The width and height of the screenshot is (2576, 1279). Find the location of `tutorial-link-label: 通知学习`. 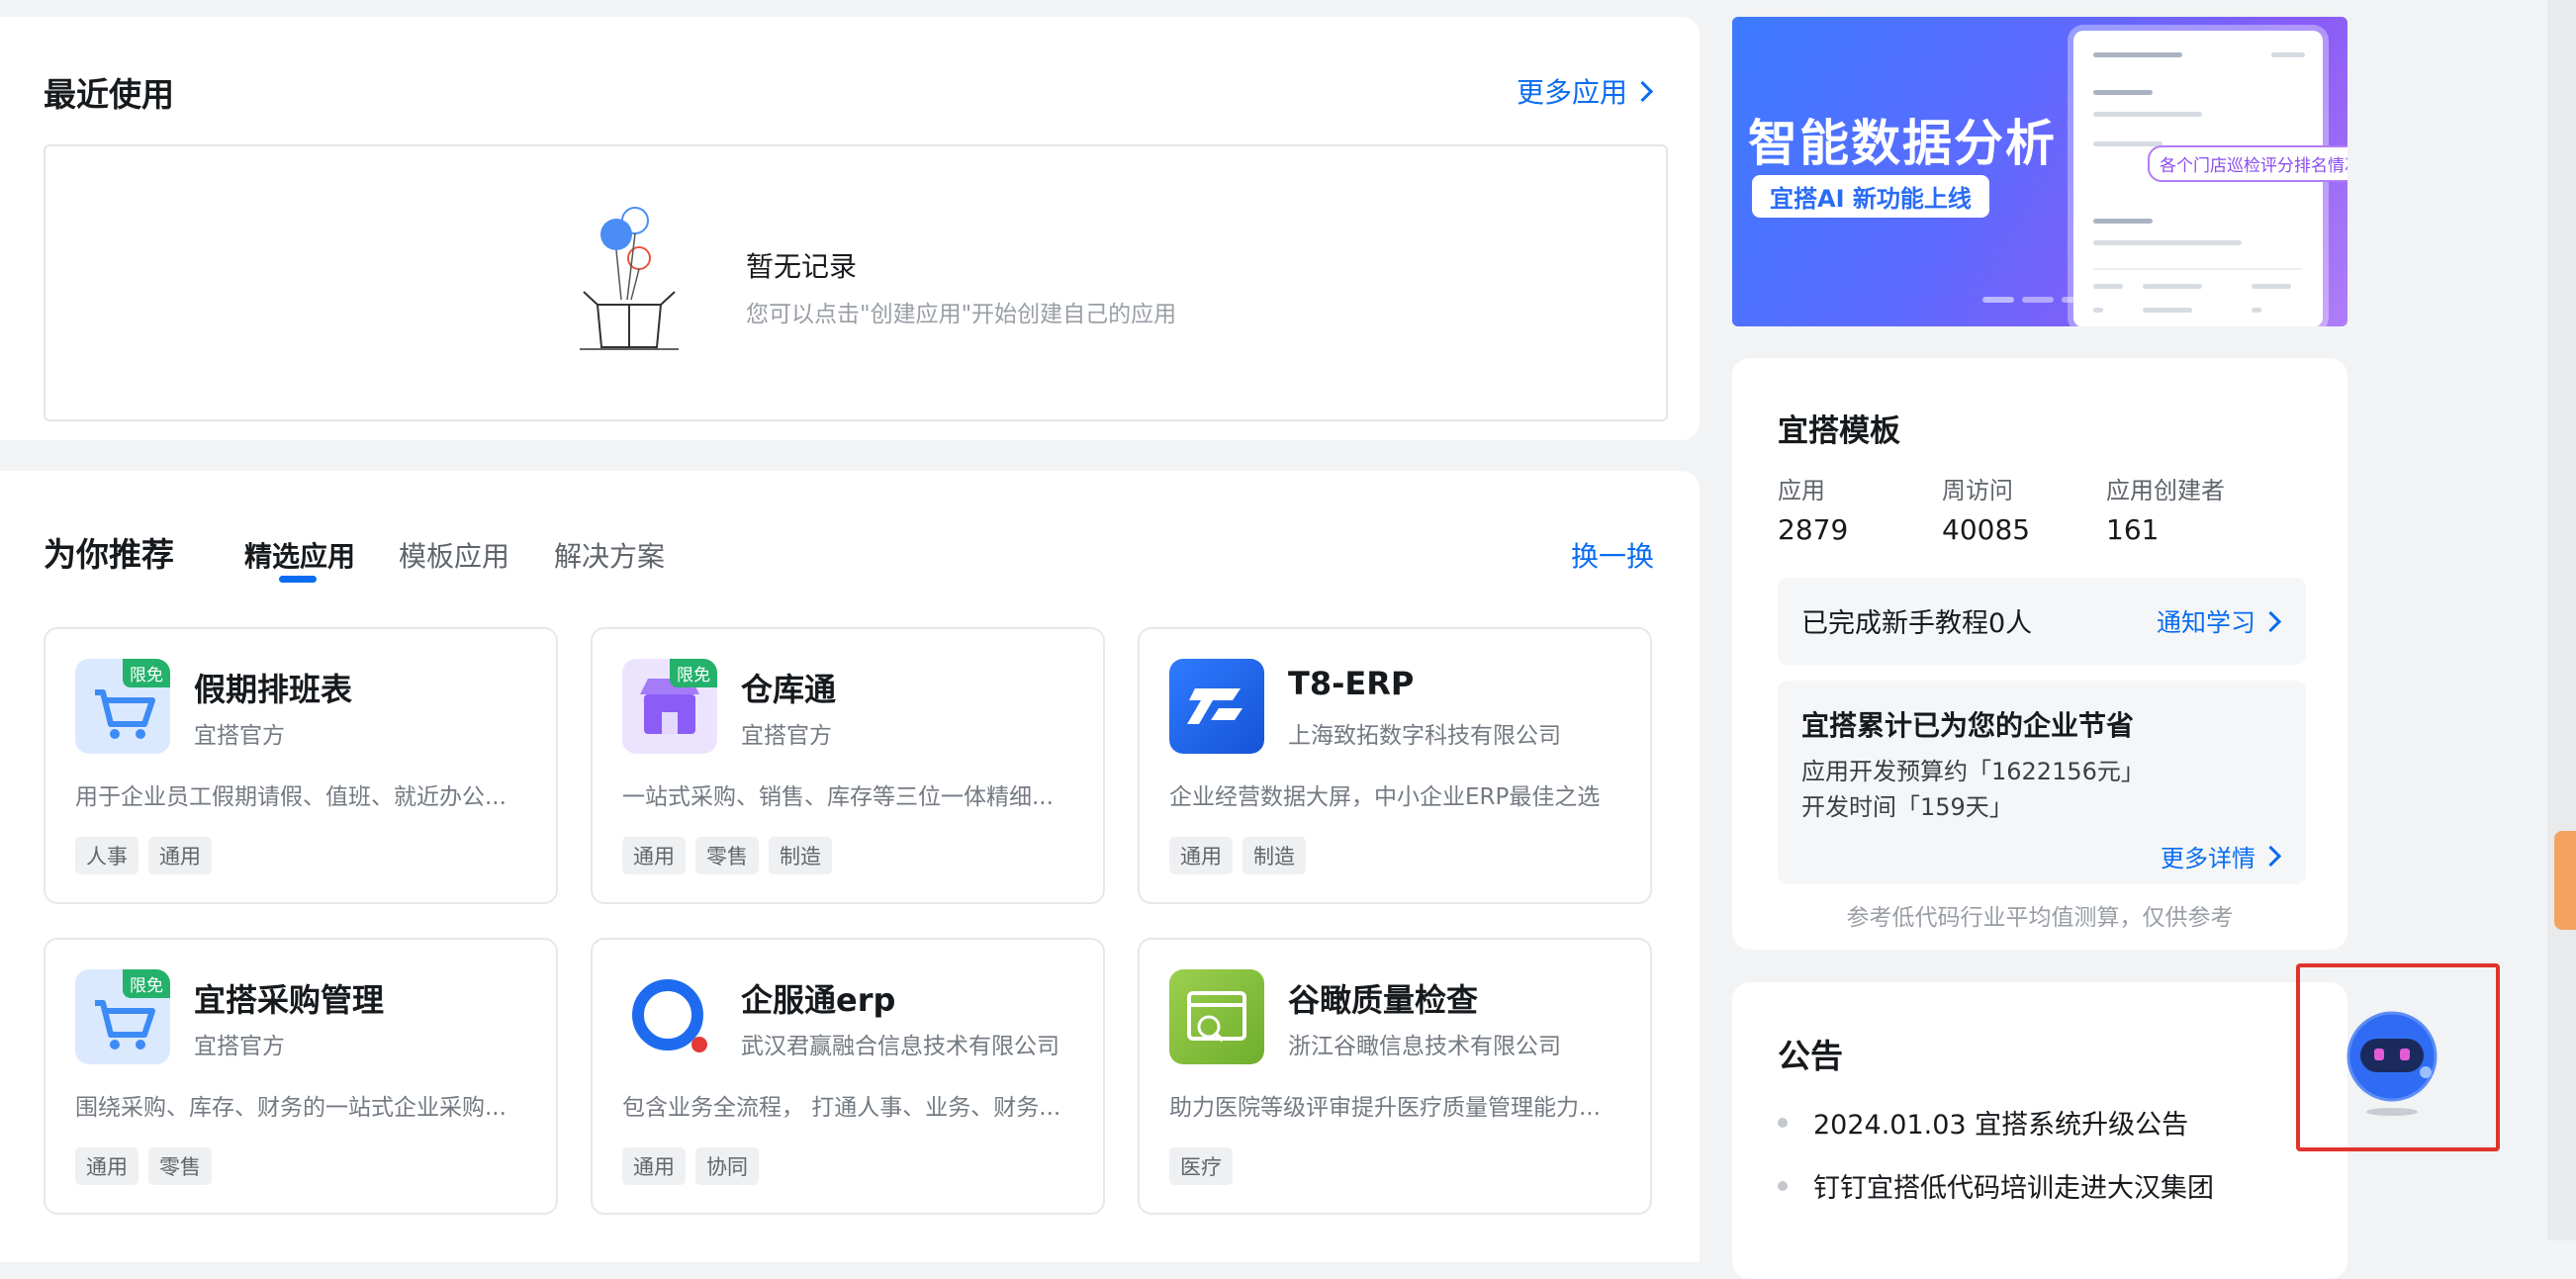

tutorial-link-label: 通知学习 is located at coordinates (2205, 622).